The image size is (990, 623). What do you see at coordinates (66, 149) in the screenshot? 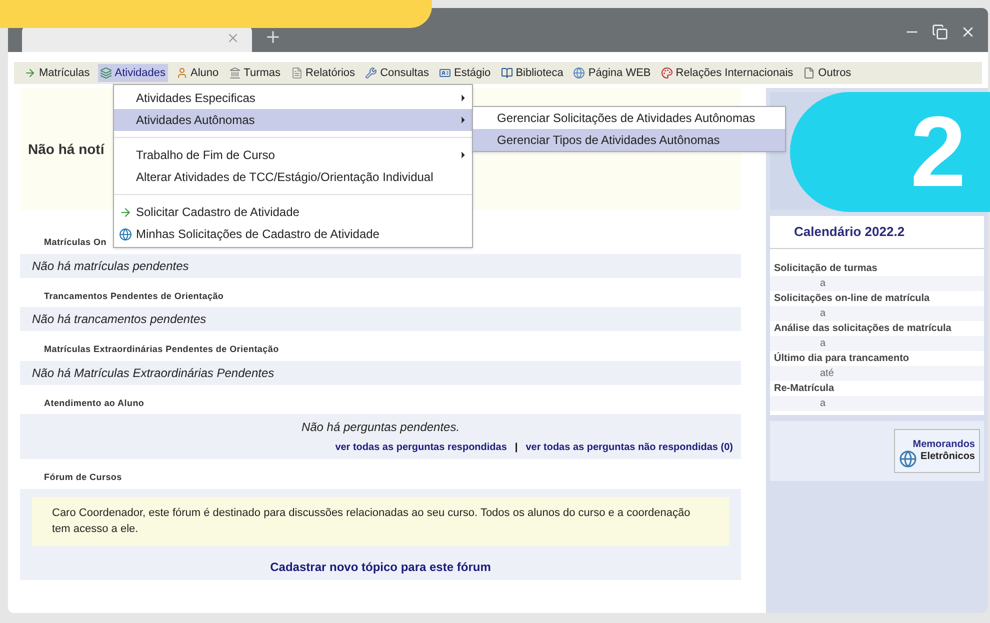
I see `notice-text: Não há notí` at bounding box center [66, 149].